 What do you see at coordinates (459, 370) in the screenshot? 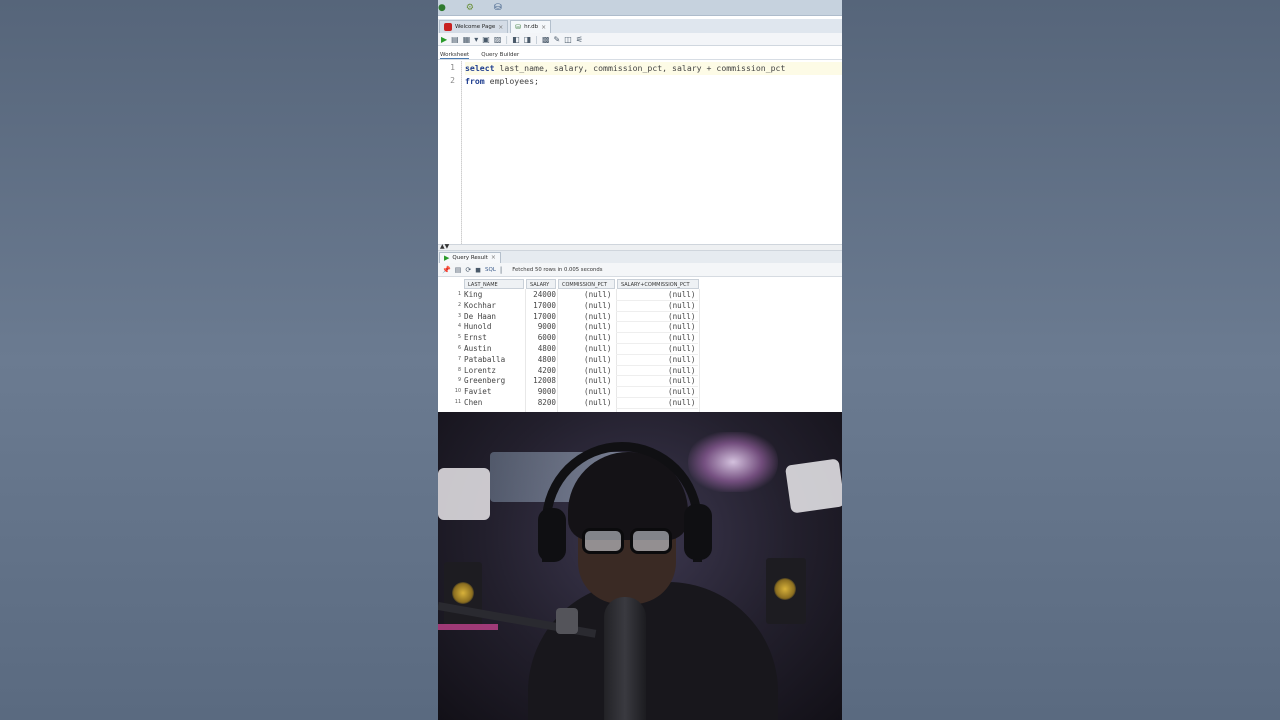
I see `row-number: 8` at bounding box center [459, 370].